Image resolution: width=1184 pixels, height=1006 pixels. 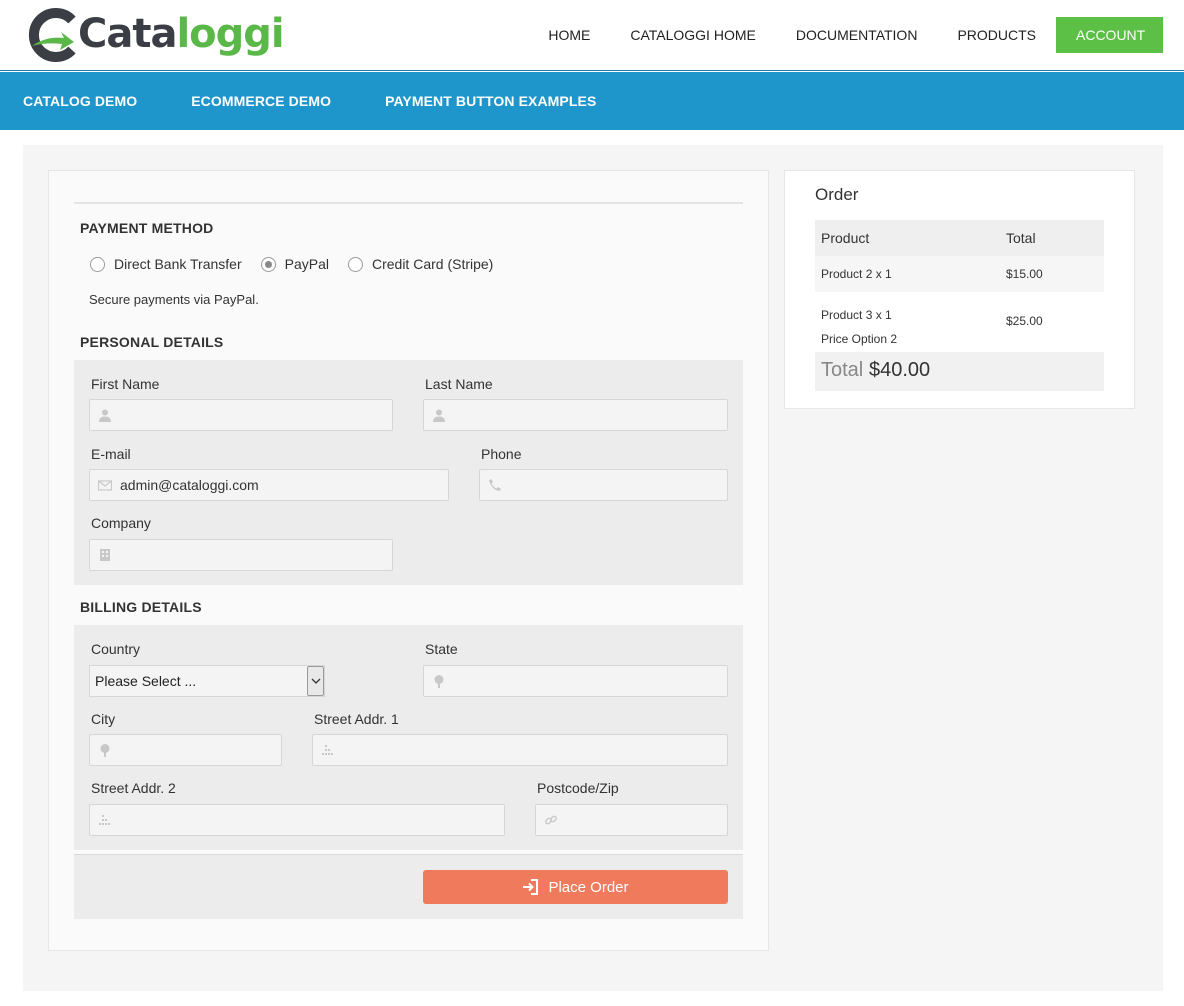 I want to click on state-input, so click(x=575, y=681).